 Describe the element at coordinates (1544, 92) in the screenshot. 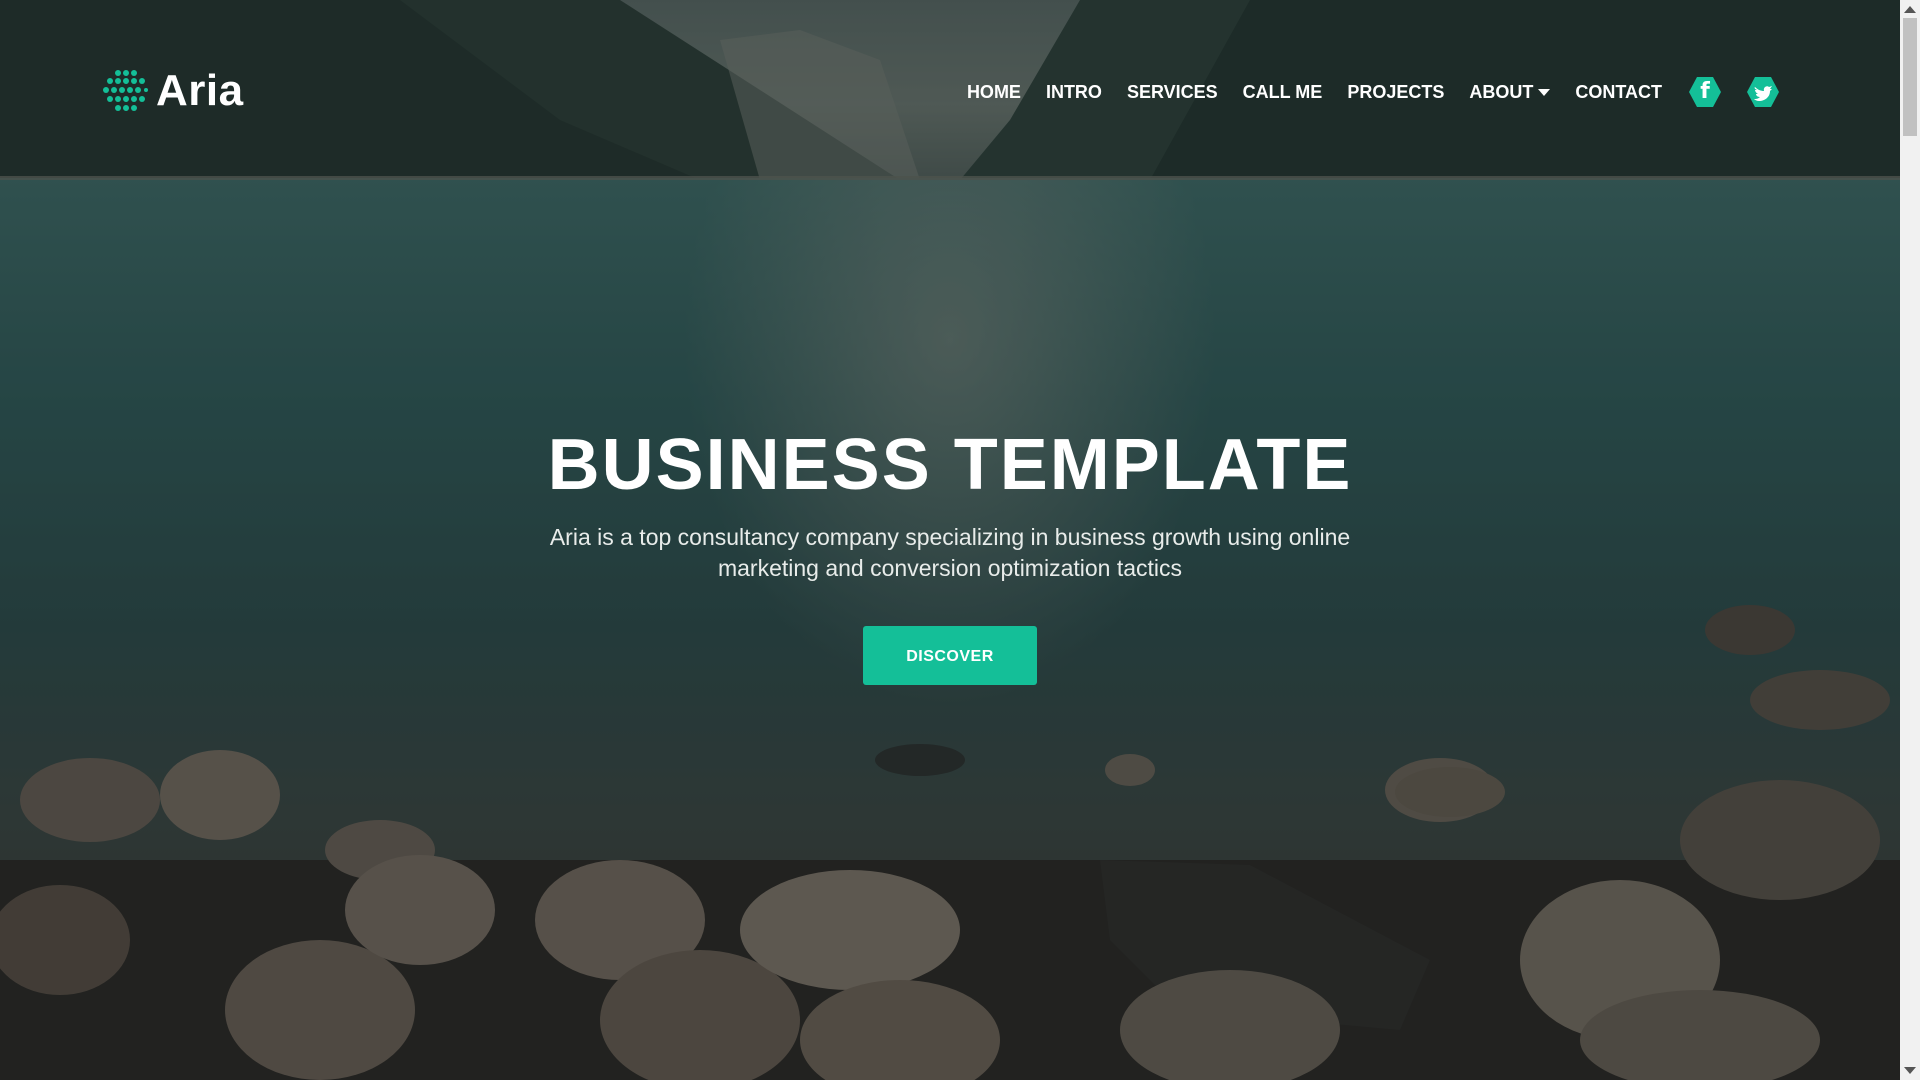

I see `chevron-down-icon` at that location.